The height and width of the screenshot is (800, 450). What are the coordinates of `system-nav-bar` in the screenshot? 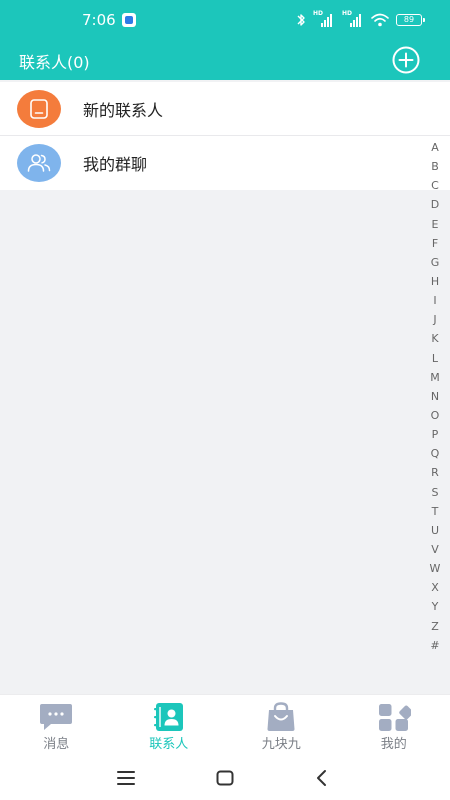 It's located at (225, 779).